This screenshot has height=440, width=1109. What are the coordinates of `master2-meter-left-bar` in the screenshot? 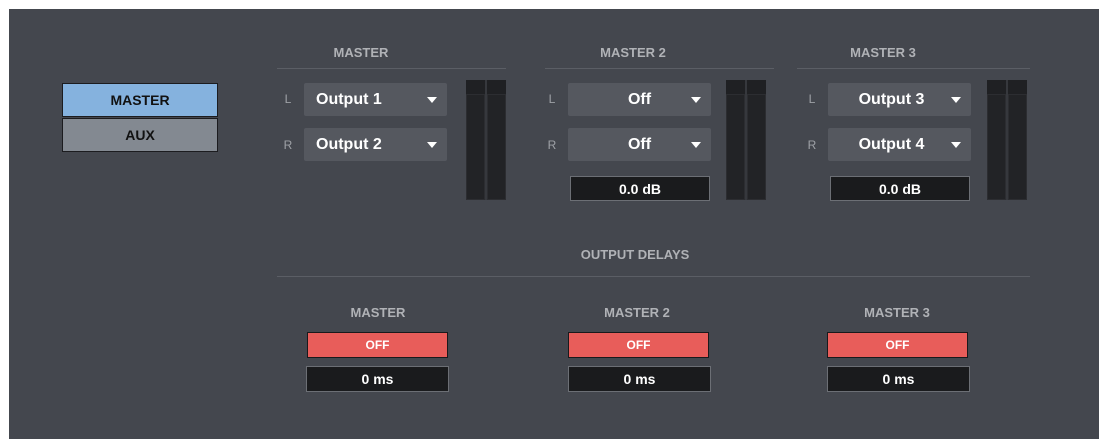 It's located at (735, 140).